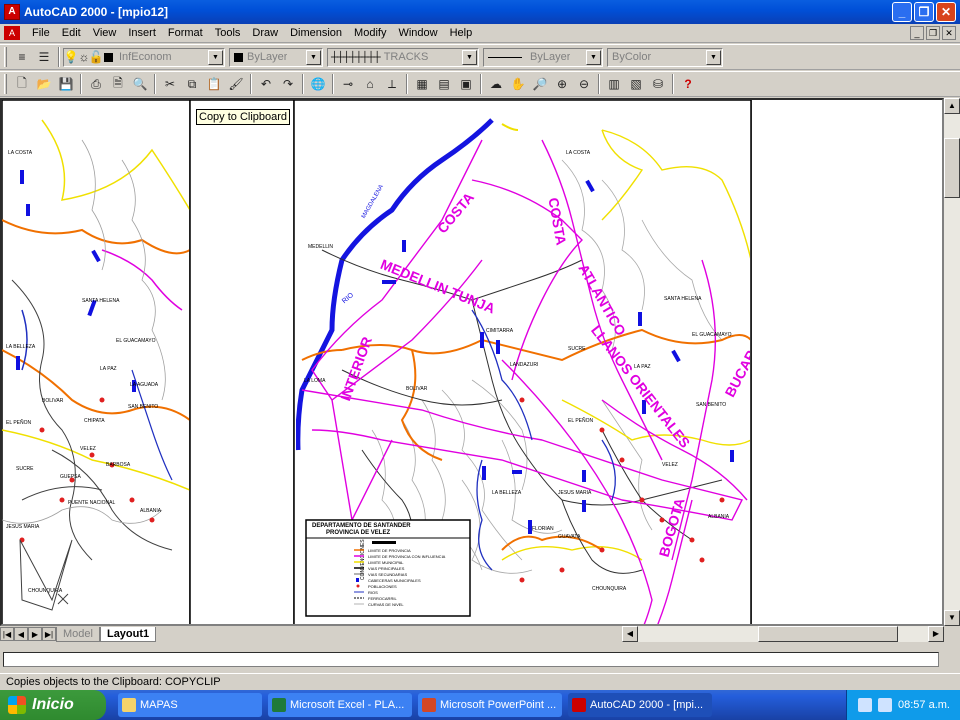 This screenshot has height=720, width=960. I want to click on place-label: SAN BENITO, so click(143, 407).